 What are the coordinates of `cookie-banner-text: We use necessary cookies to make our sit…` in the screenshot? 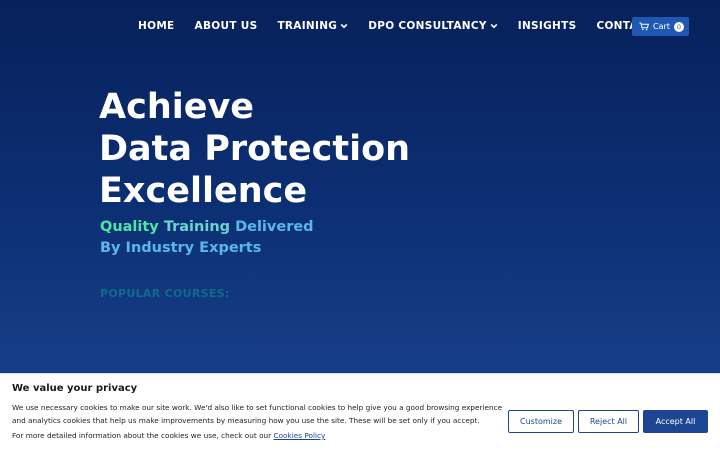 It's located at (257, 414).